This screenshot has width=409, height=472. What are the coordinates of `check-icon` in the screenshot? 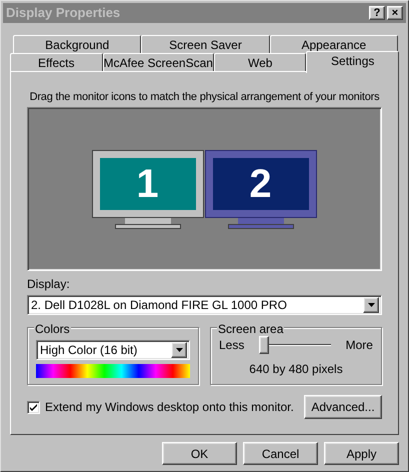 It's located at (33, 407).